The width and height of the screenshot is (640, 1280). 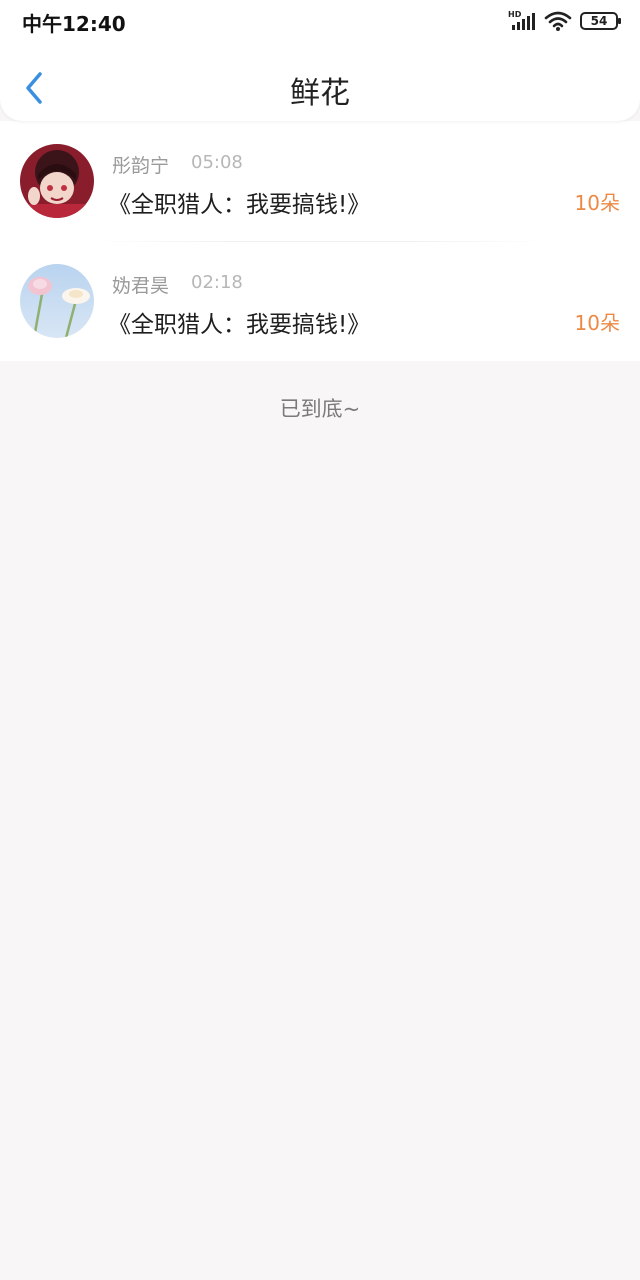 What do you see at coordinates (320, 409) in the screenshot?
I see `end-of-list-text: 已到底~` at bounding box center [320, 409].